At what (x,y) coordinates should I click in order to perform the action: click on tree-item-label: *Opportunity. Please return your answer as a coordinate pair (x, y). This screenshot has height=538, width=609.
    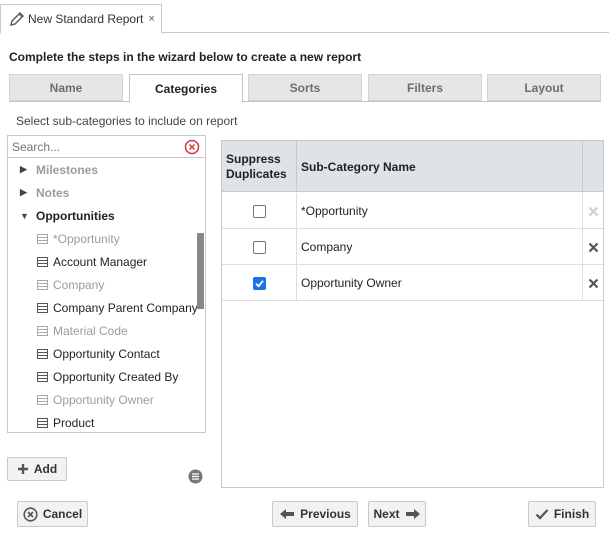
    Looking at the image, I should click on (86, 238).